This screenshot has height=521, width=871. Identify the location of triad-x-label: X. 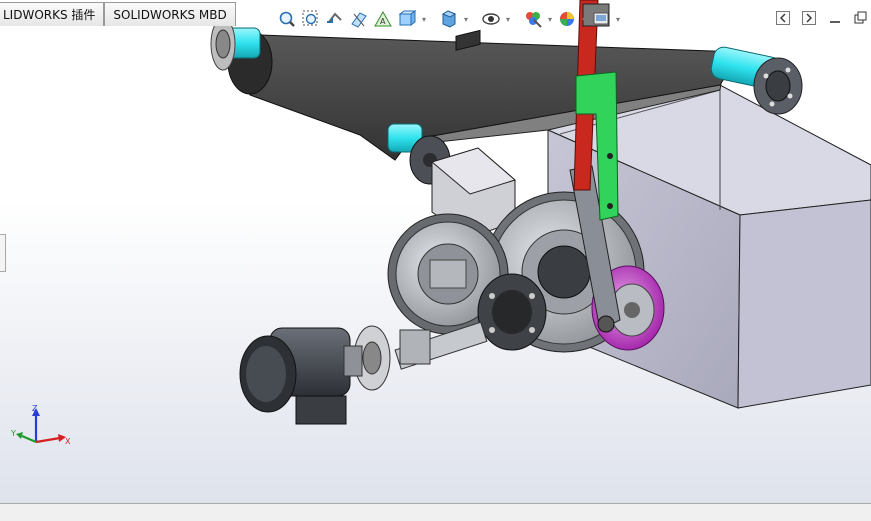
(68, 441).